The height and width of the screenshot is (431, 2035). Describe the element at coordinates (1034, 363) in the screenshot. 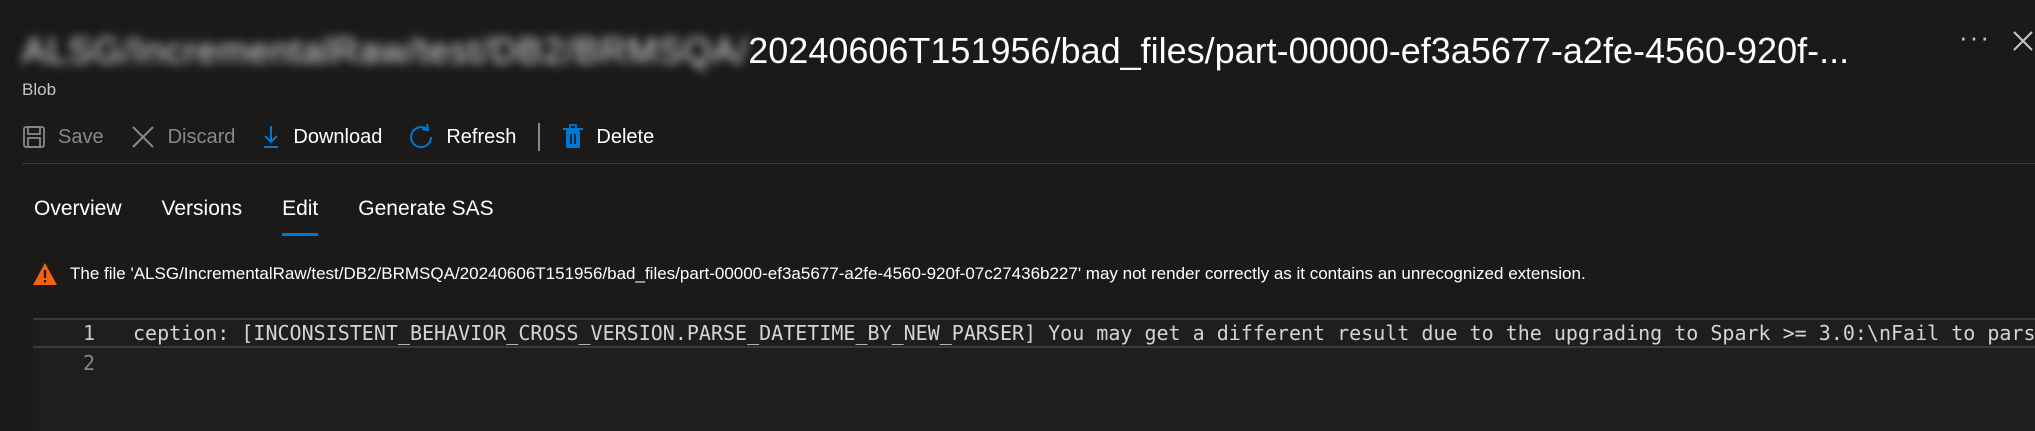

I see `editor-line: 2` at that location.